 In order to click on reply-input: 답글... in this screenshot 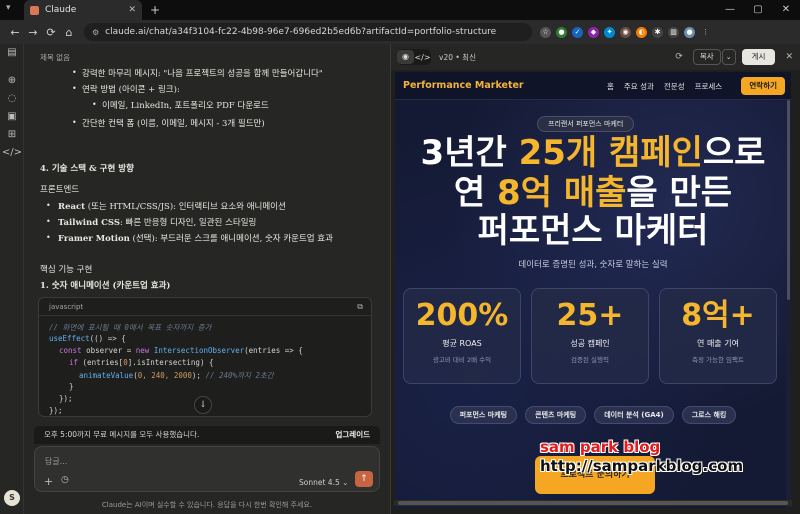, I will do `click(56, 461)`.